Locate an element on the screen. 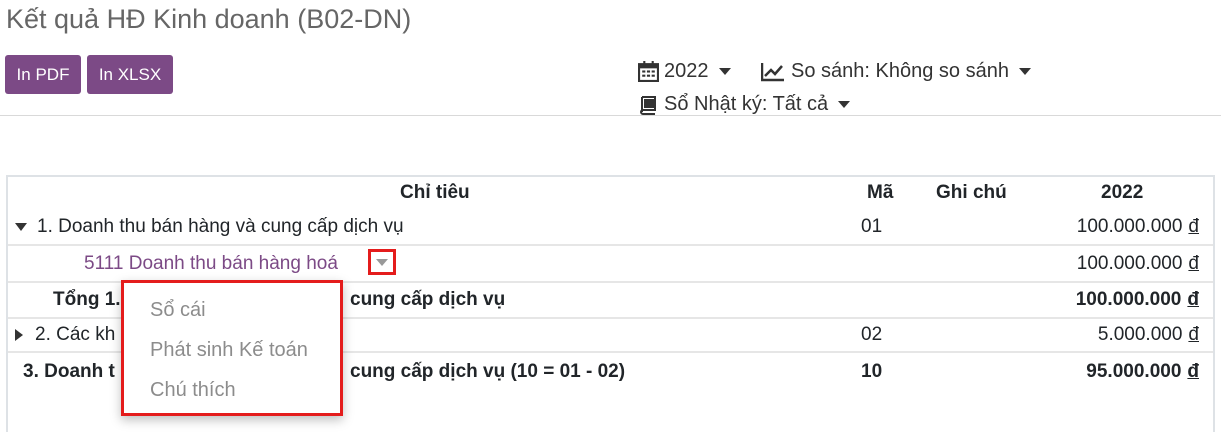  book-icon is located at coordinates (648, 105).